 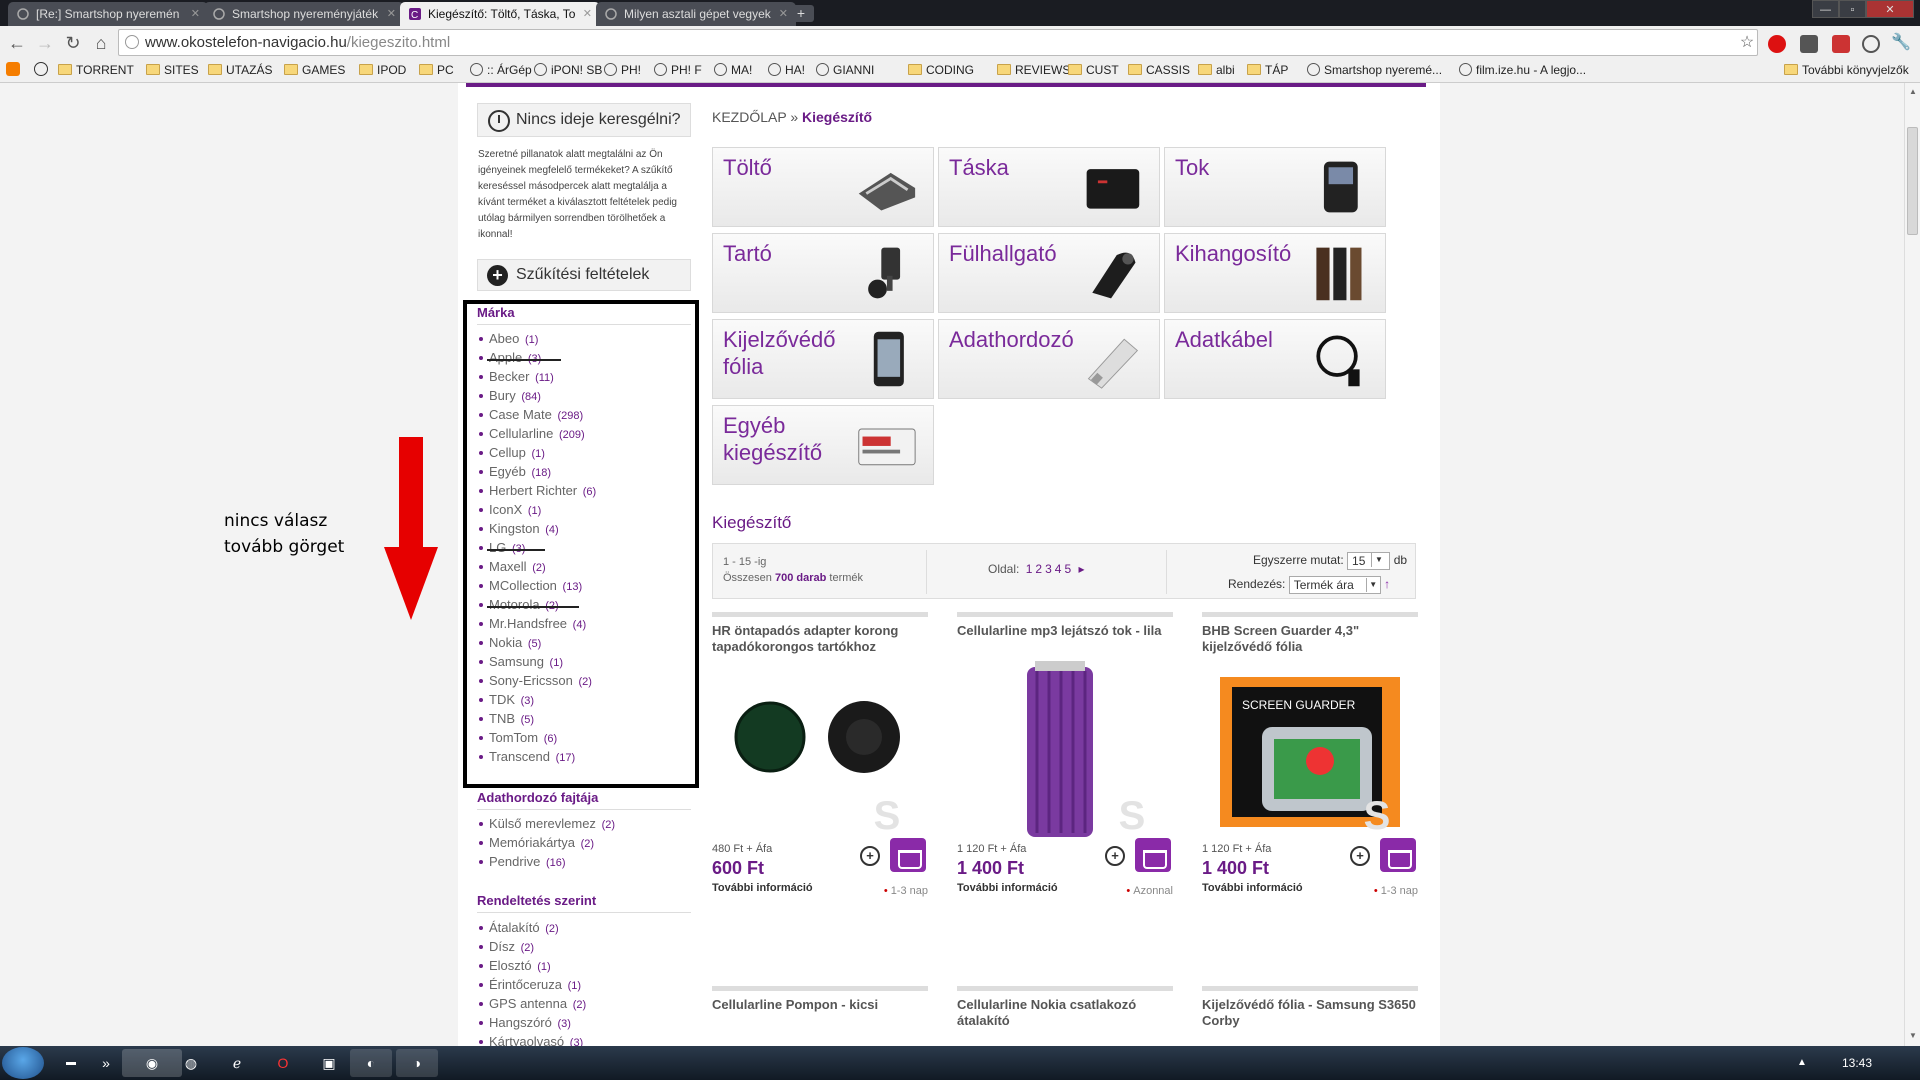 I want to click on scroll-down-icon: ▼, so click(x=1913, y=1035).